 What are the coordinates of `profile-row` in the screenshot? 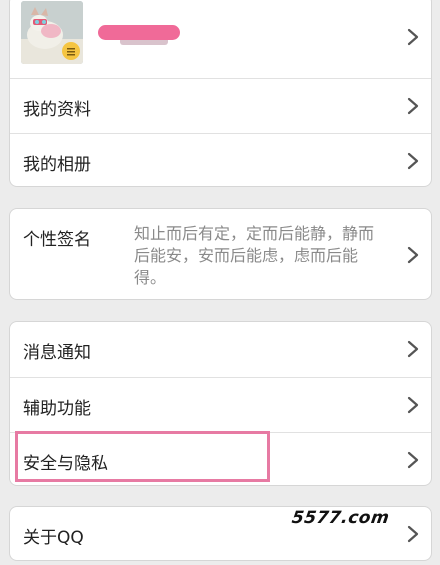 It's located at (220, 39).